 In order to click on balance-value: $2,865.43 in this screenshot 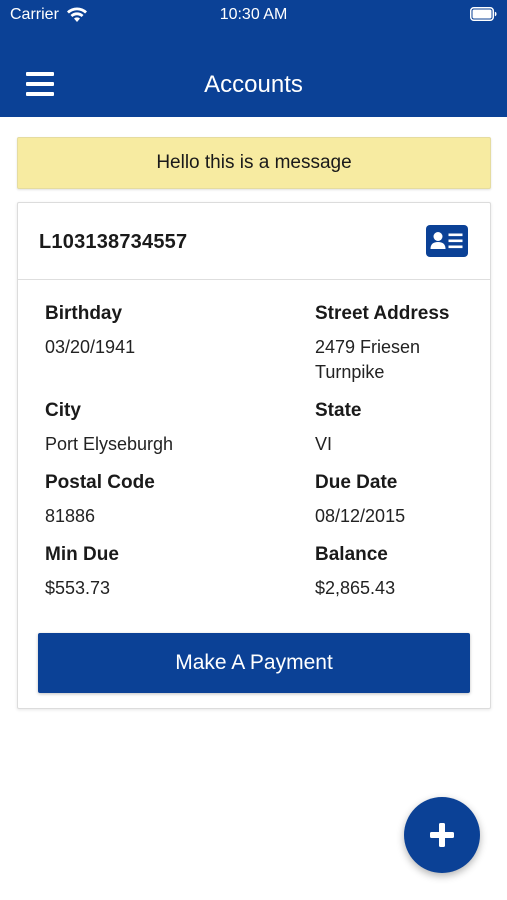, I will do `click(355, 588)`.